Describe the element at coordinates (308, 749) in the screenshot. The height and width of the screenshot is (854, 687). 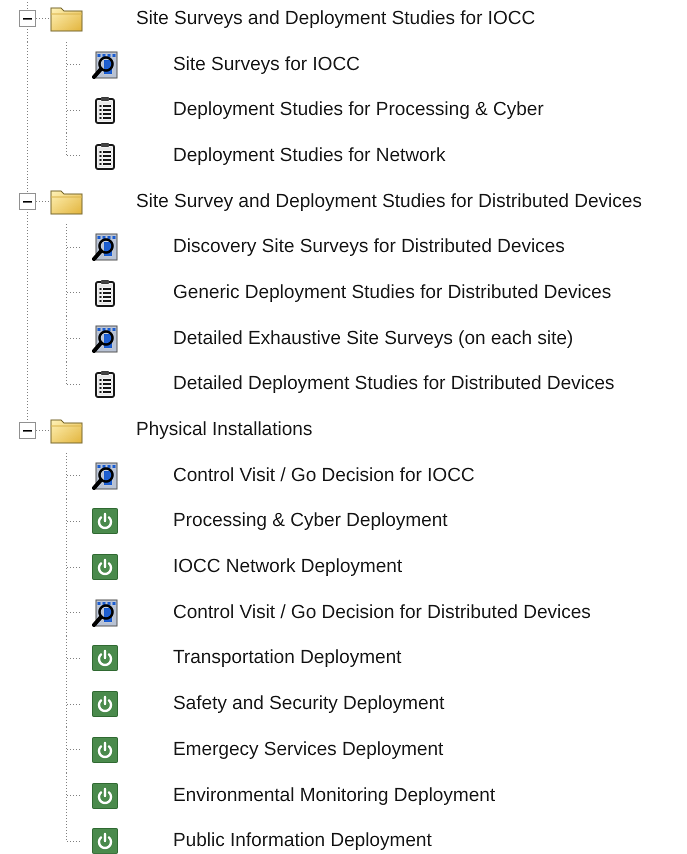
I see `tree-item: Emergecy Services Deployment` at that location.